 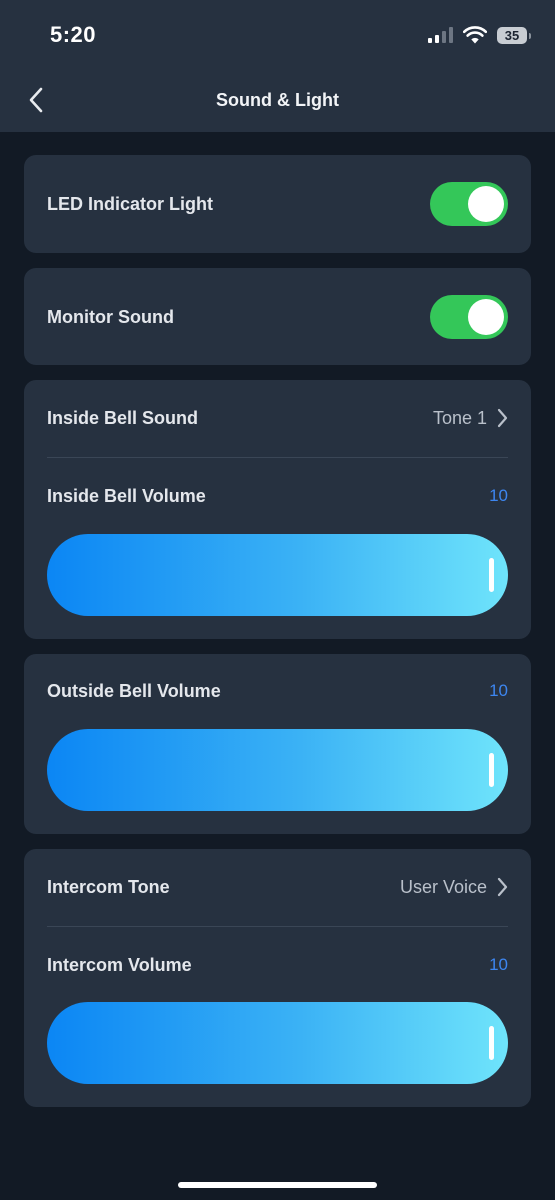 What do you see at coordinates (498, 690) in the screenshot?
I see `outside-bell-volume-value: 10` at bounding box center [498, 690].